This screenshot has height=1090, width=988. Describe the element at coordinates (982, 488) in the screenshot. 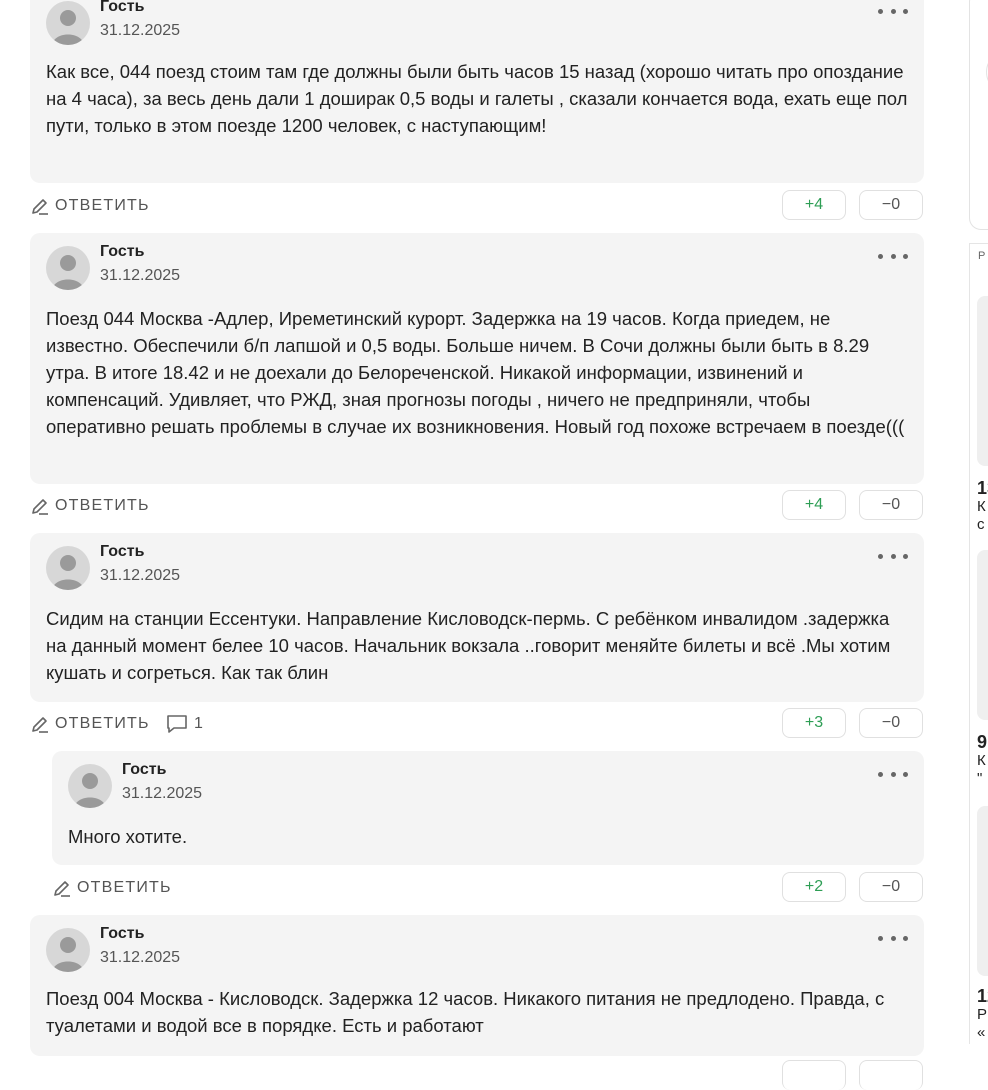

I see `news-number: 13` at that location.